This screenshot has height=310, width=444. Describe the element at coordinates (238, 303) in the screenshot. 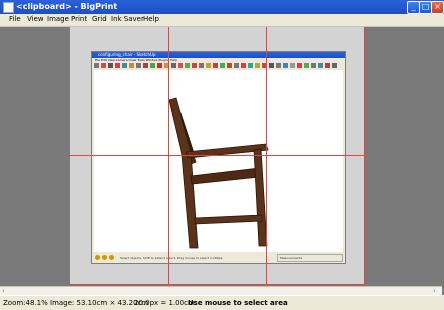

I see `status-hint: Use mouse to select area` at that location.